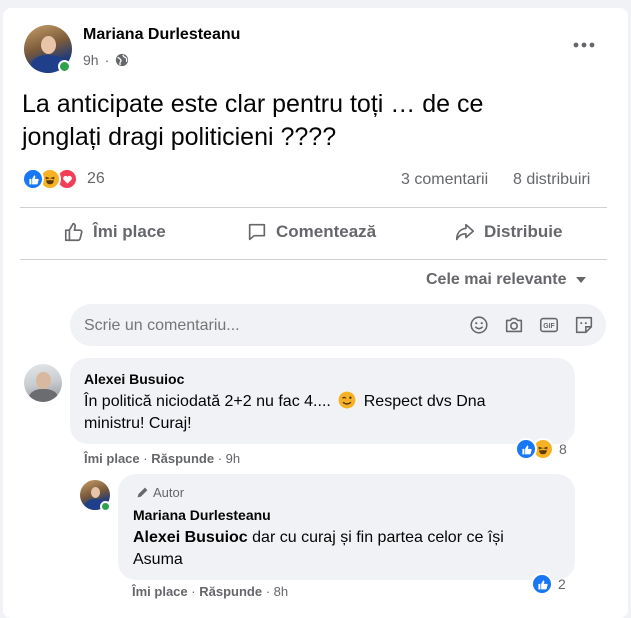 This screenshot has height=618, width=631. Describe the element at coordinates (581, 280) in the screenshot. I see `caret-down-icon` at that location.